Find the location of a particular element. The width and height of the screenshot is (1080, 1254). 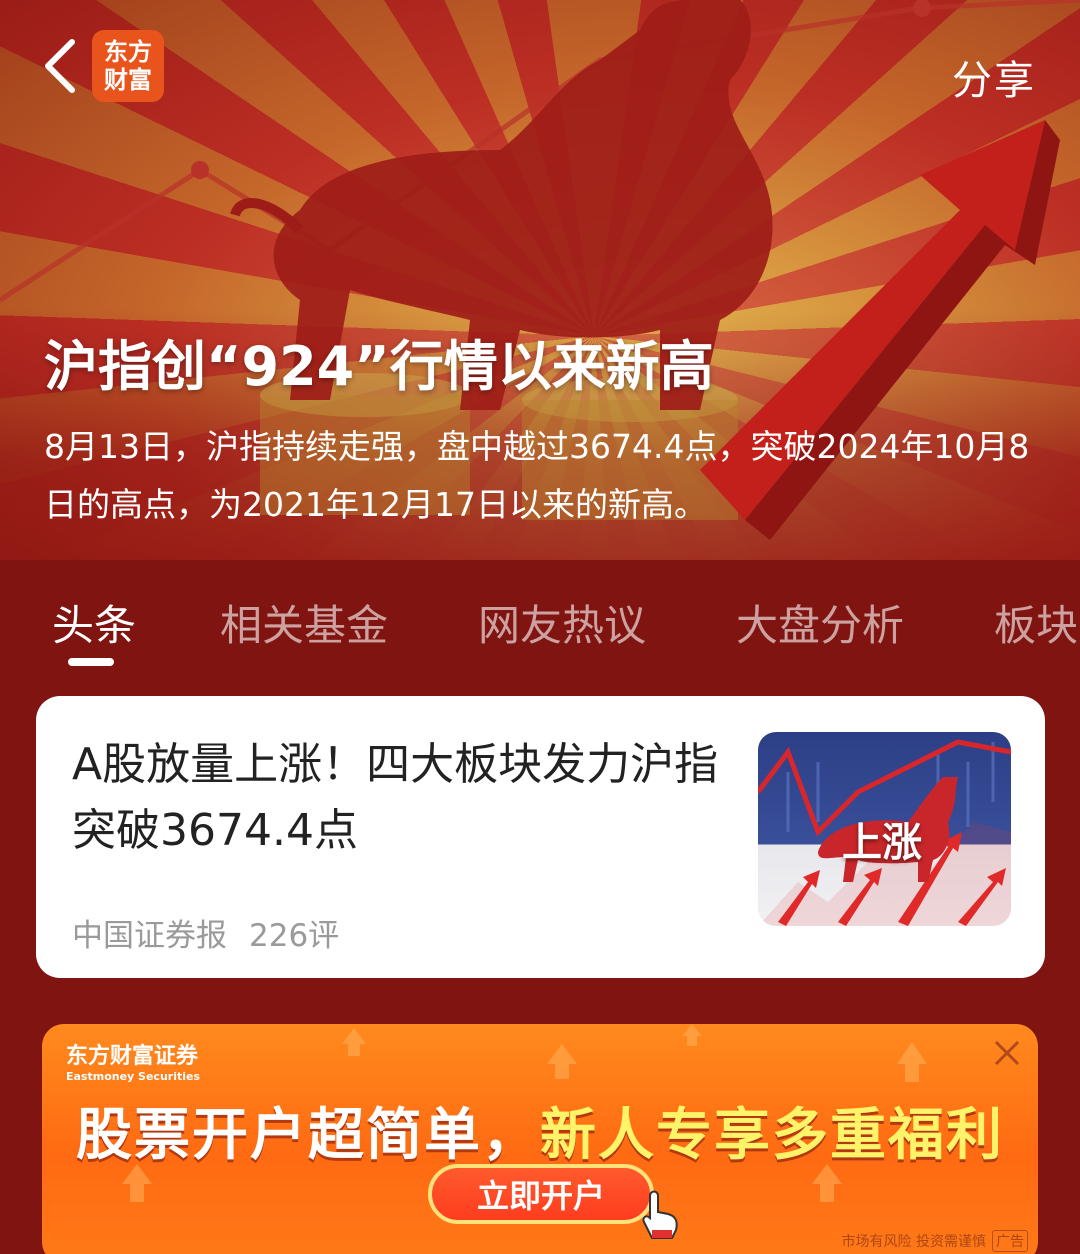

news-thumbnail: 上涨 is located at coordinates (884, 829).